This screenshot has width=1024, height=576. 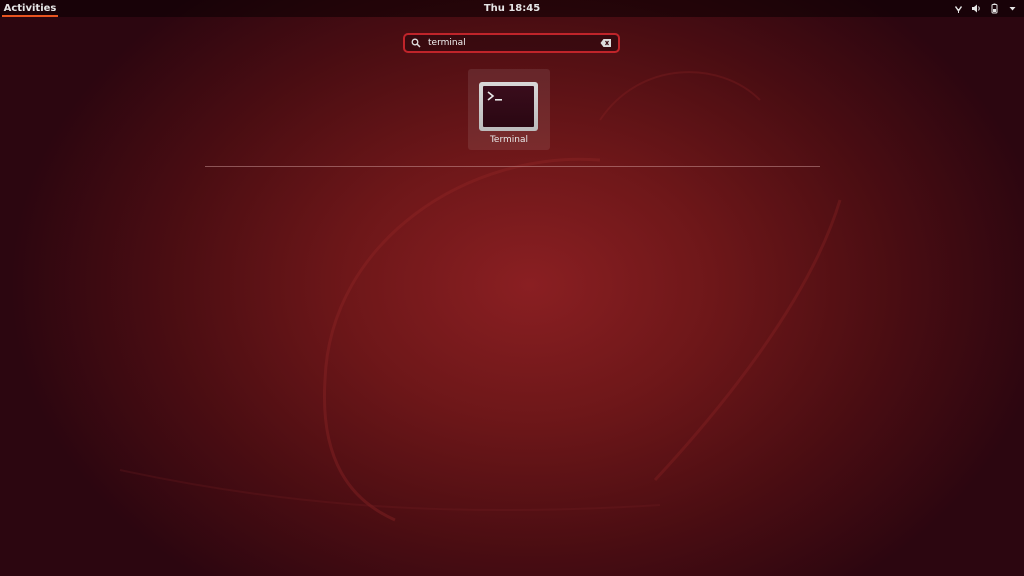 I want to click on activities-label: Activities, so click(x=30, y=8).